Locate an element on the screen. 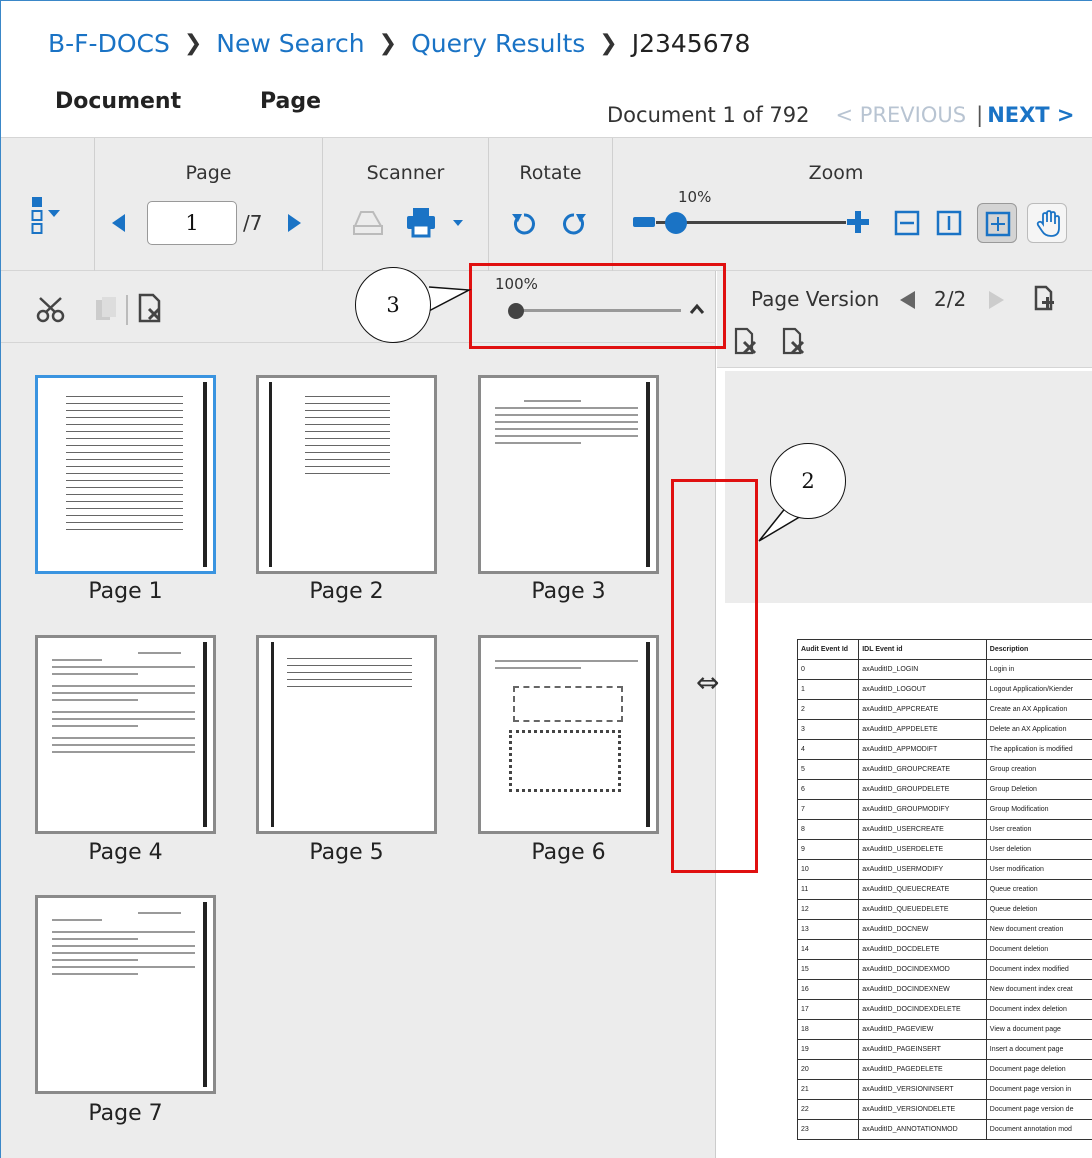  callout-2: 2 is located at coordinates (808, 481).